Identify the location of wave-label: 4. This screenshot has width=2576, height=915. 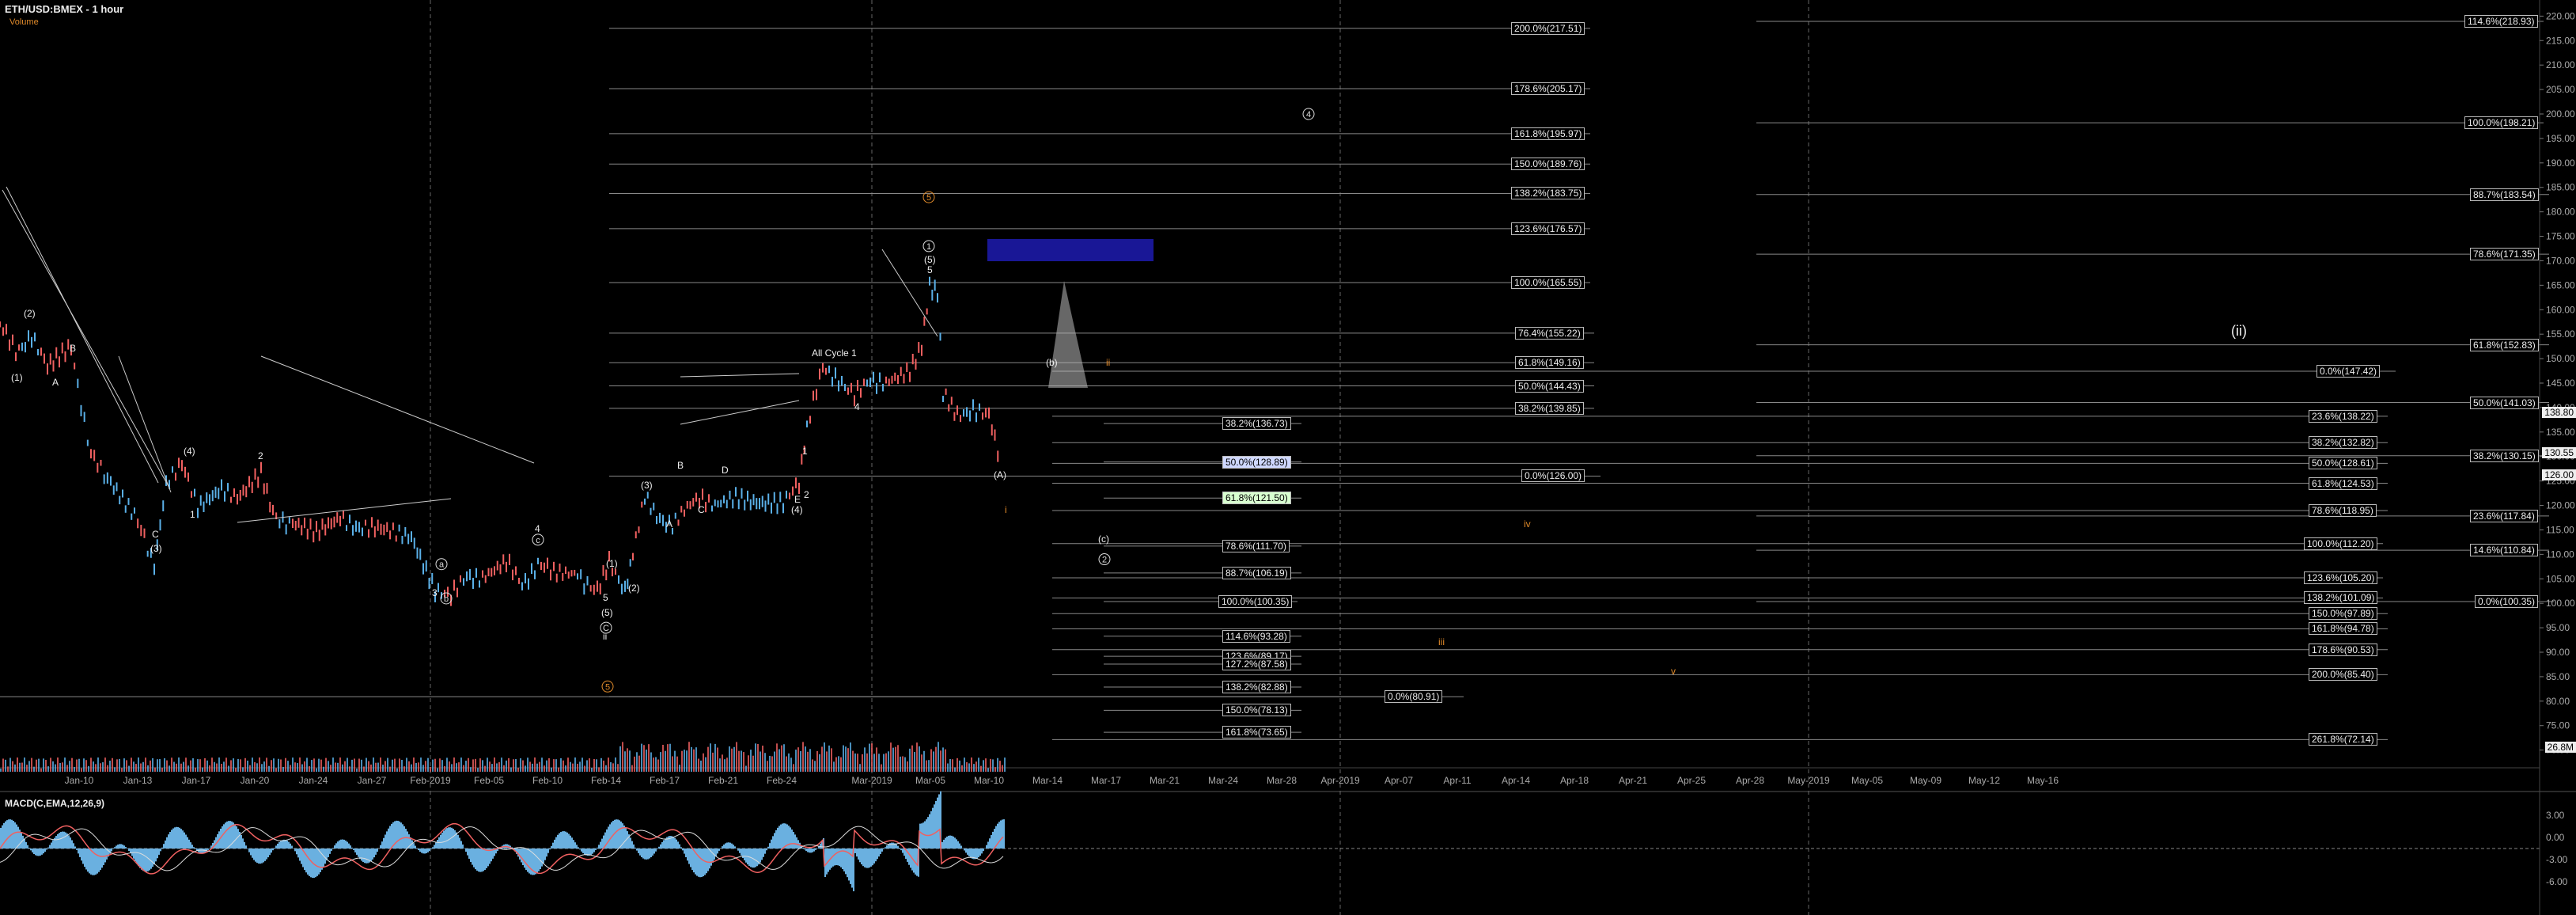
(537, 529).